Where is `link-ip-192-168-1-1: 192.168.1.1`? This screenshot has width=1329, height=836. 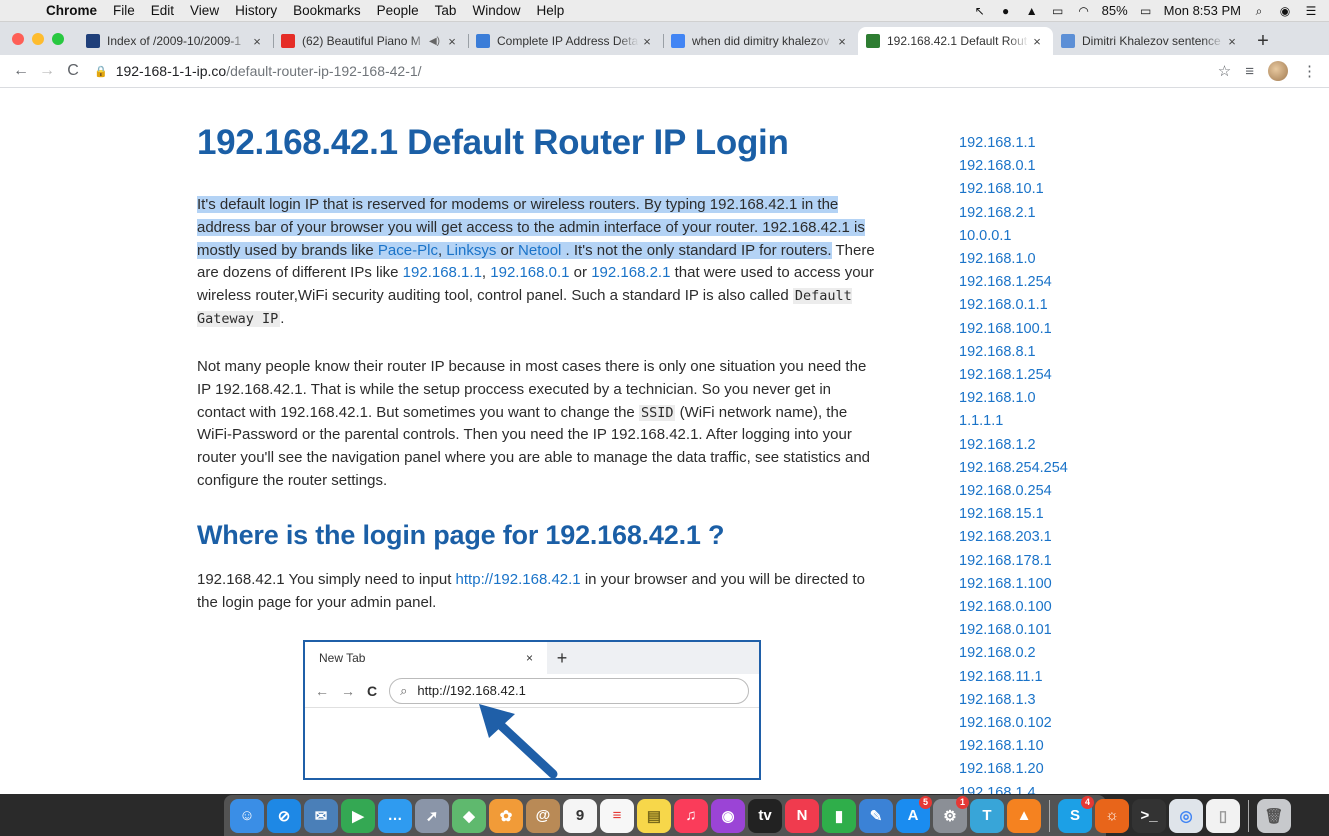
link-ip-192-168-1-1: 192.168.1.1 is located at coordinates (442, 272).